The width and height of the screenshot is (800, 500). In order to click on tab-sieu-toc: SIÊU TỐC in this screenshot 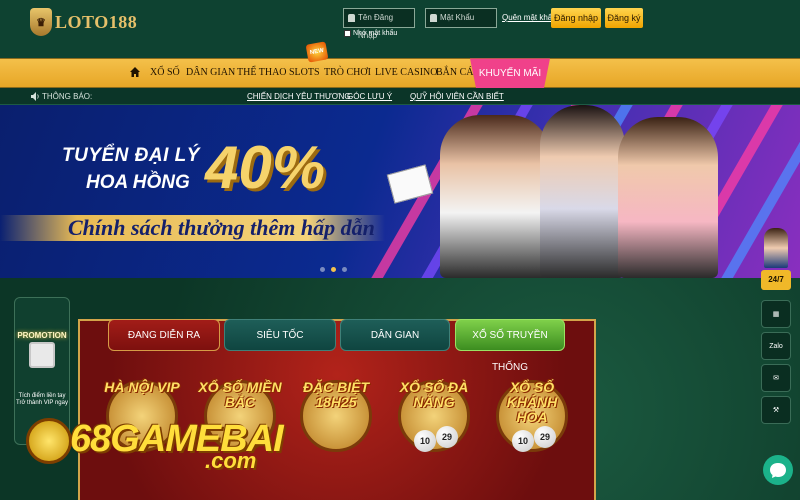, I will do `click(280, 335)`.